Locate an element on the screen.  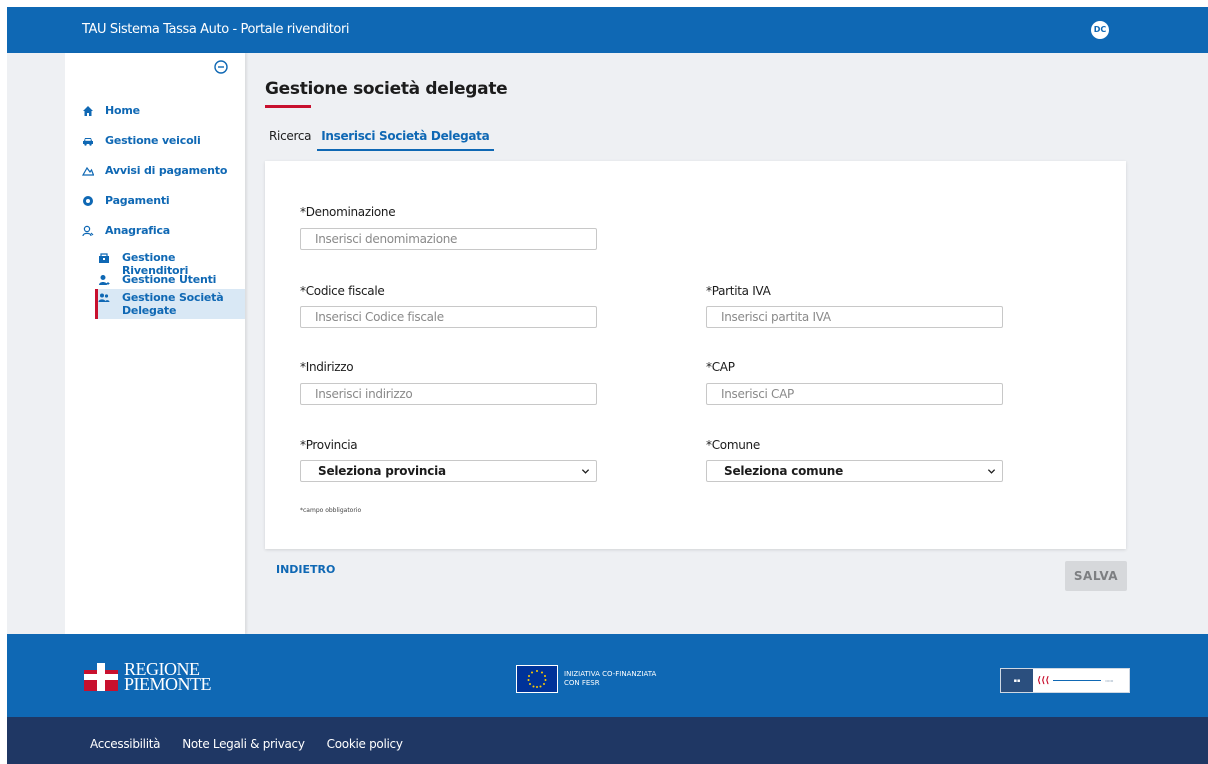
footer-link-note-legali: Note Legali & privacy is located at coordinates (243, 744).